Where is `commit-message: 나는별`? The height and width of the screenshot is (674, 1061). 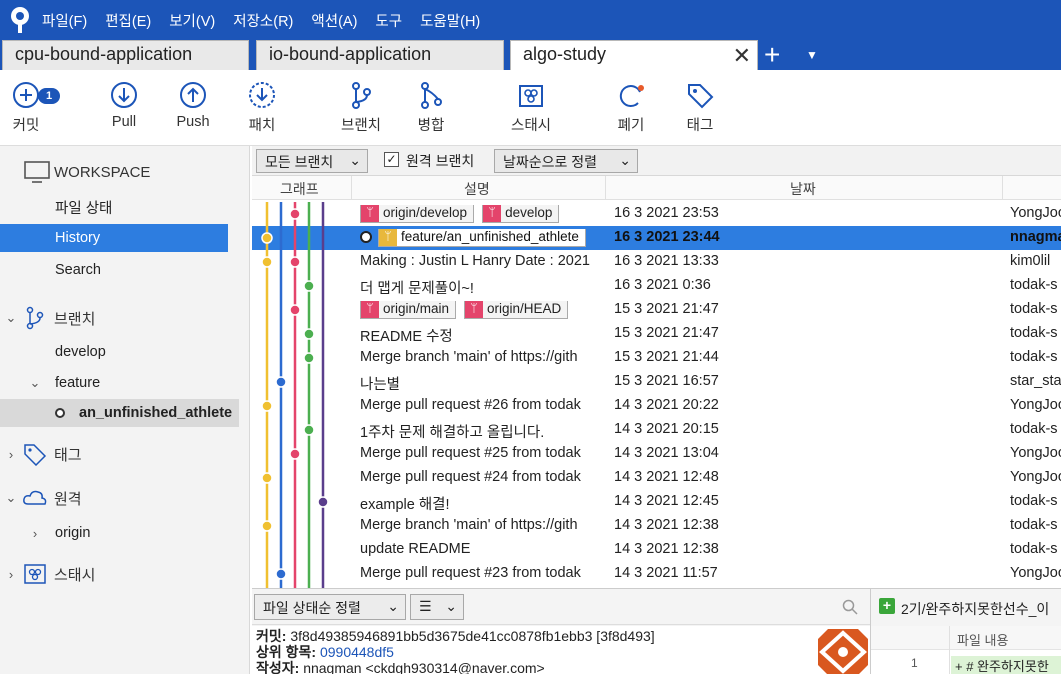 commit-message: 나는별 is located at coordinates (380, 385).